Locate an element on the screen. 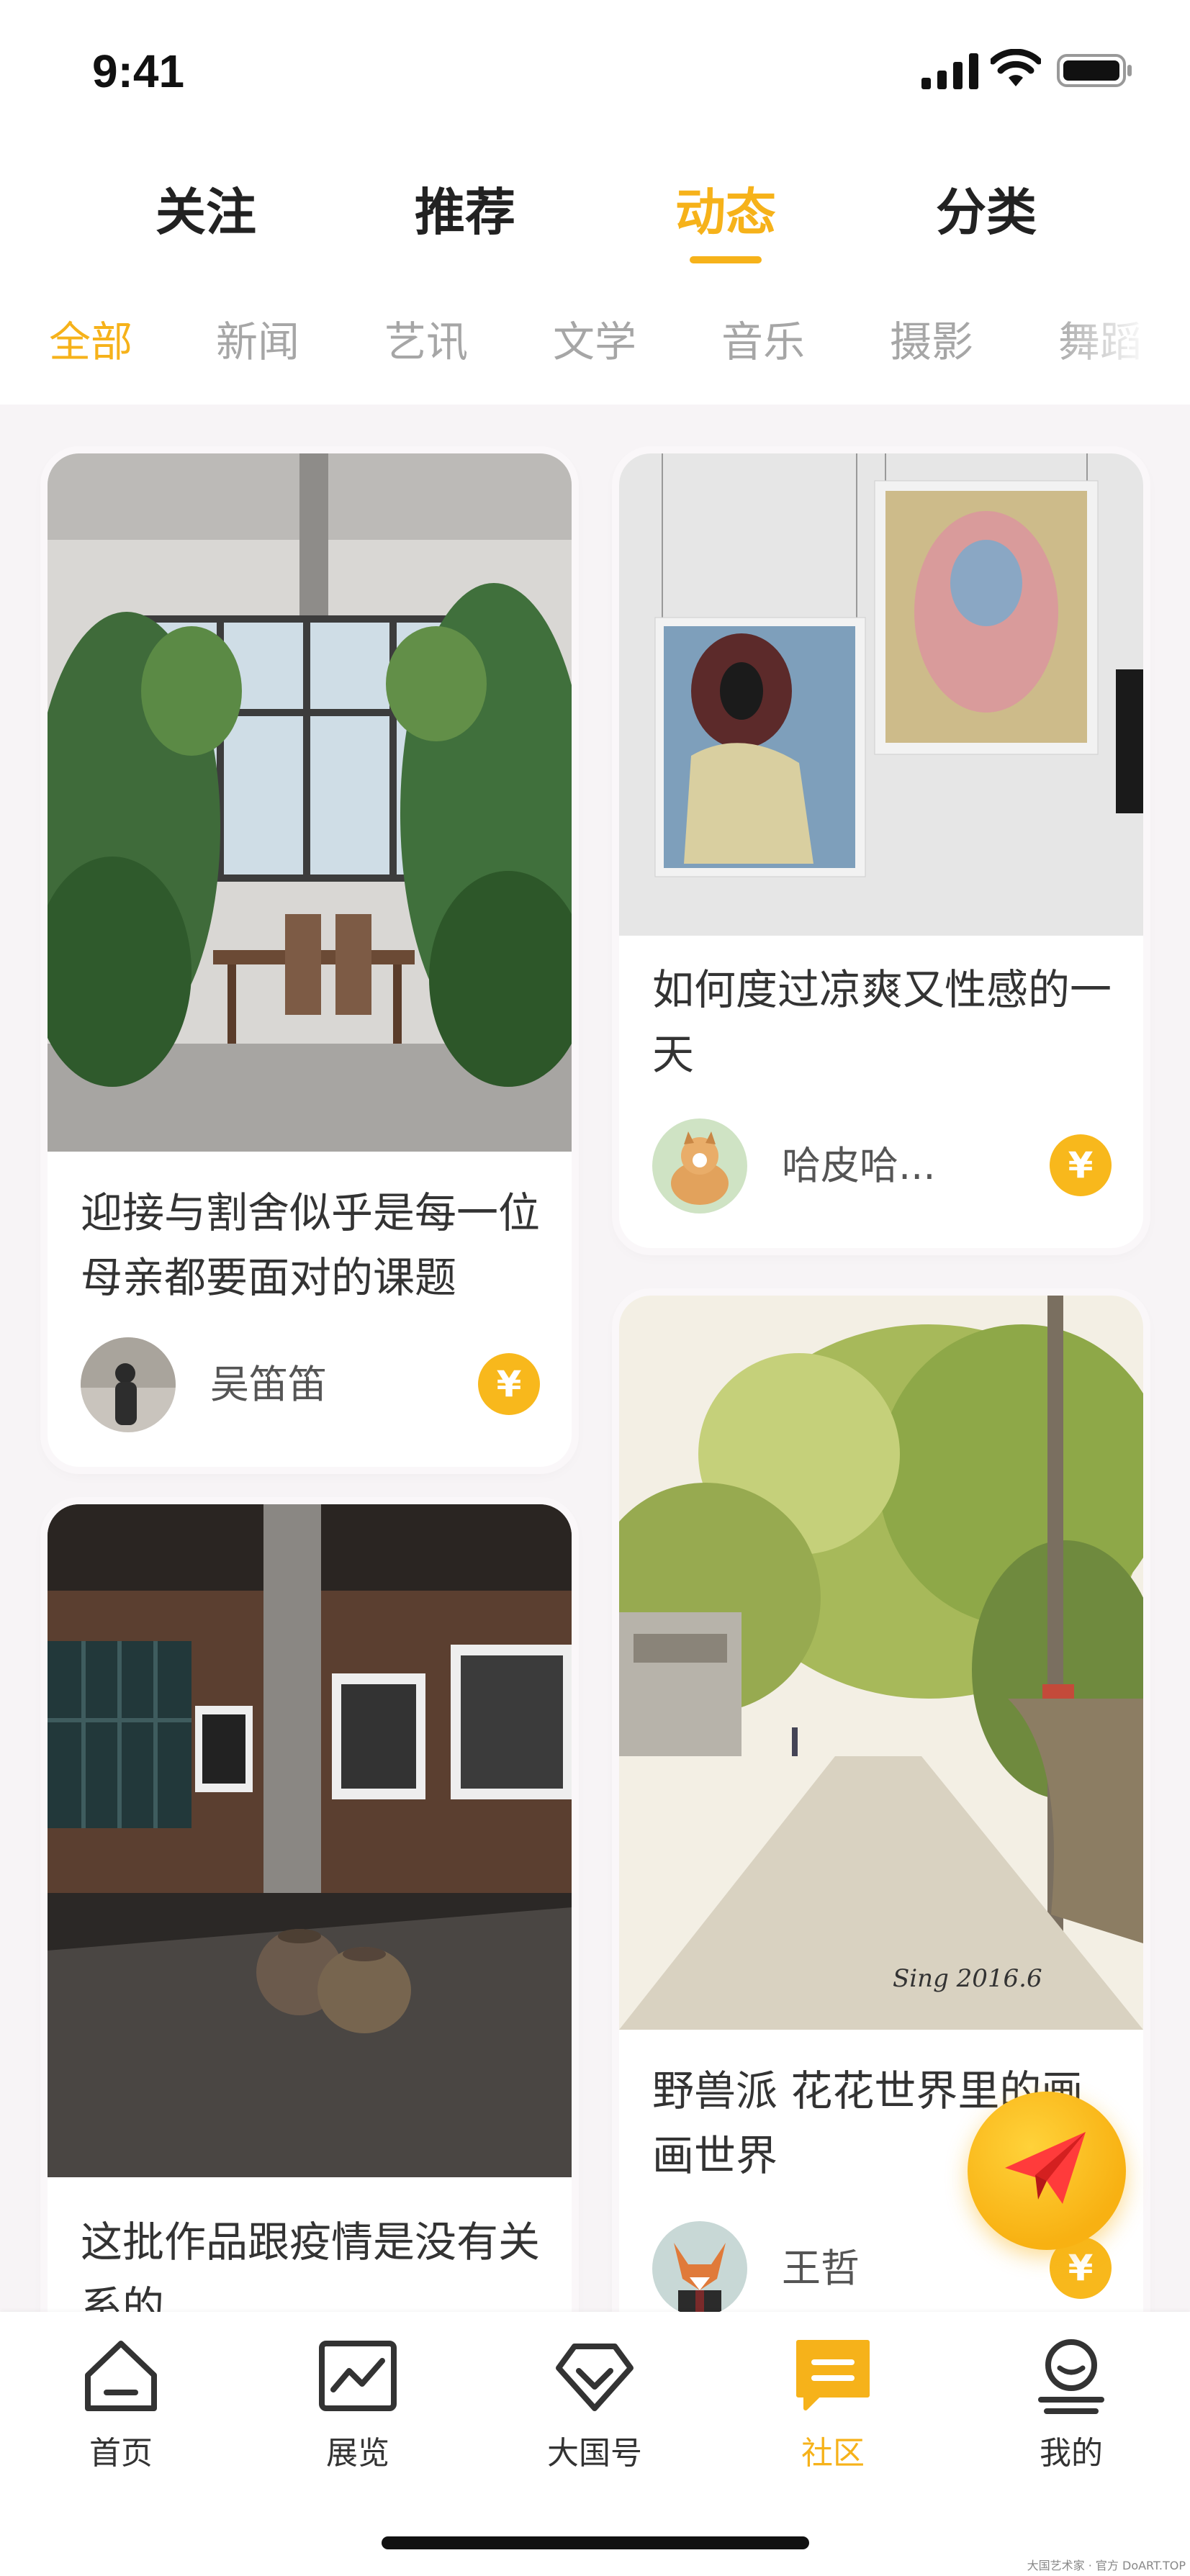 The image size is (1190, 2576). category-tab-bar: 全部 新闻 艺讯 文学 音乐 摄影 舞蹈 is located at coordinates (595, 345).